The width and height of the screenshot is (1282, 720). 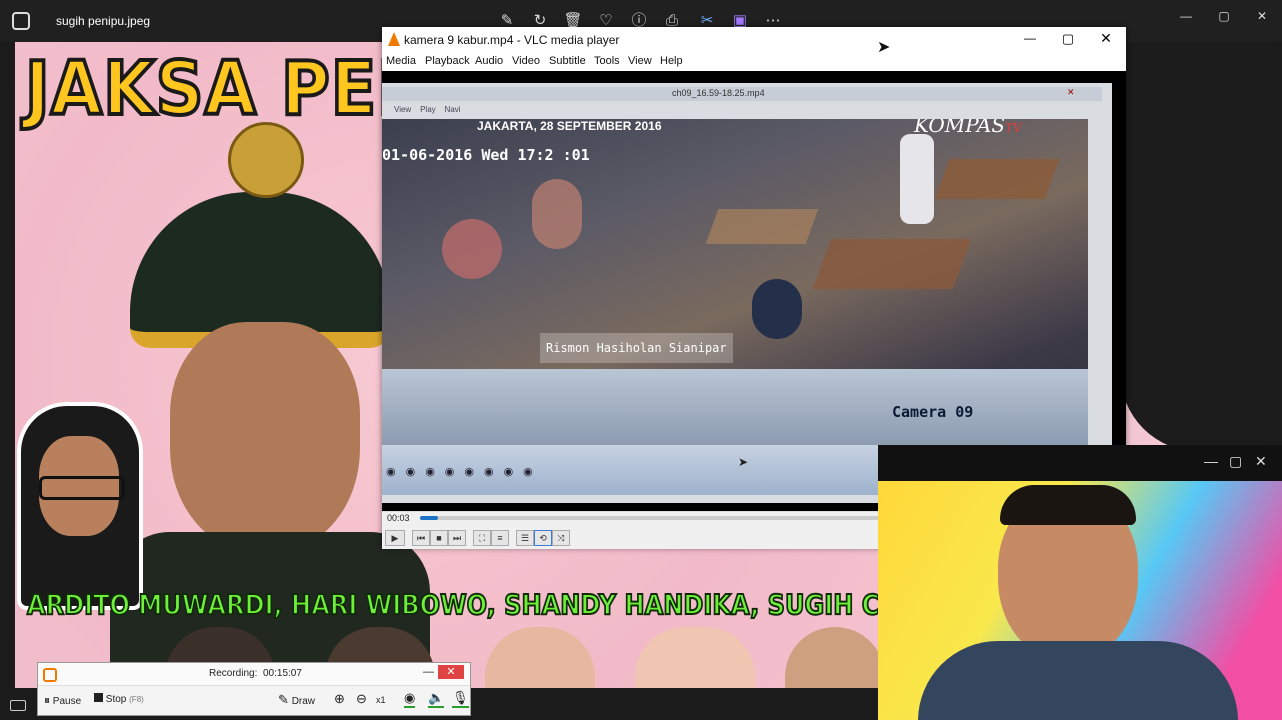 I want to click on stop-shortcut: (F8), so click(x=136, y=699).